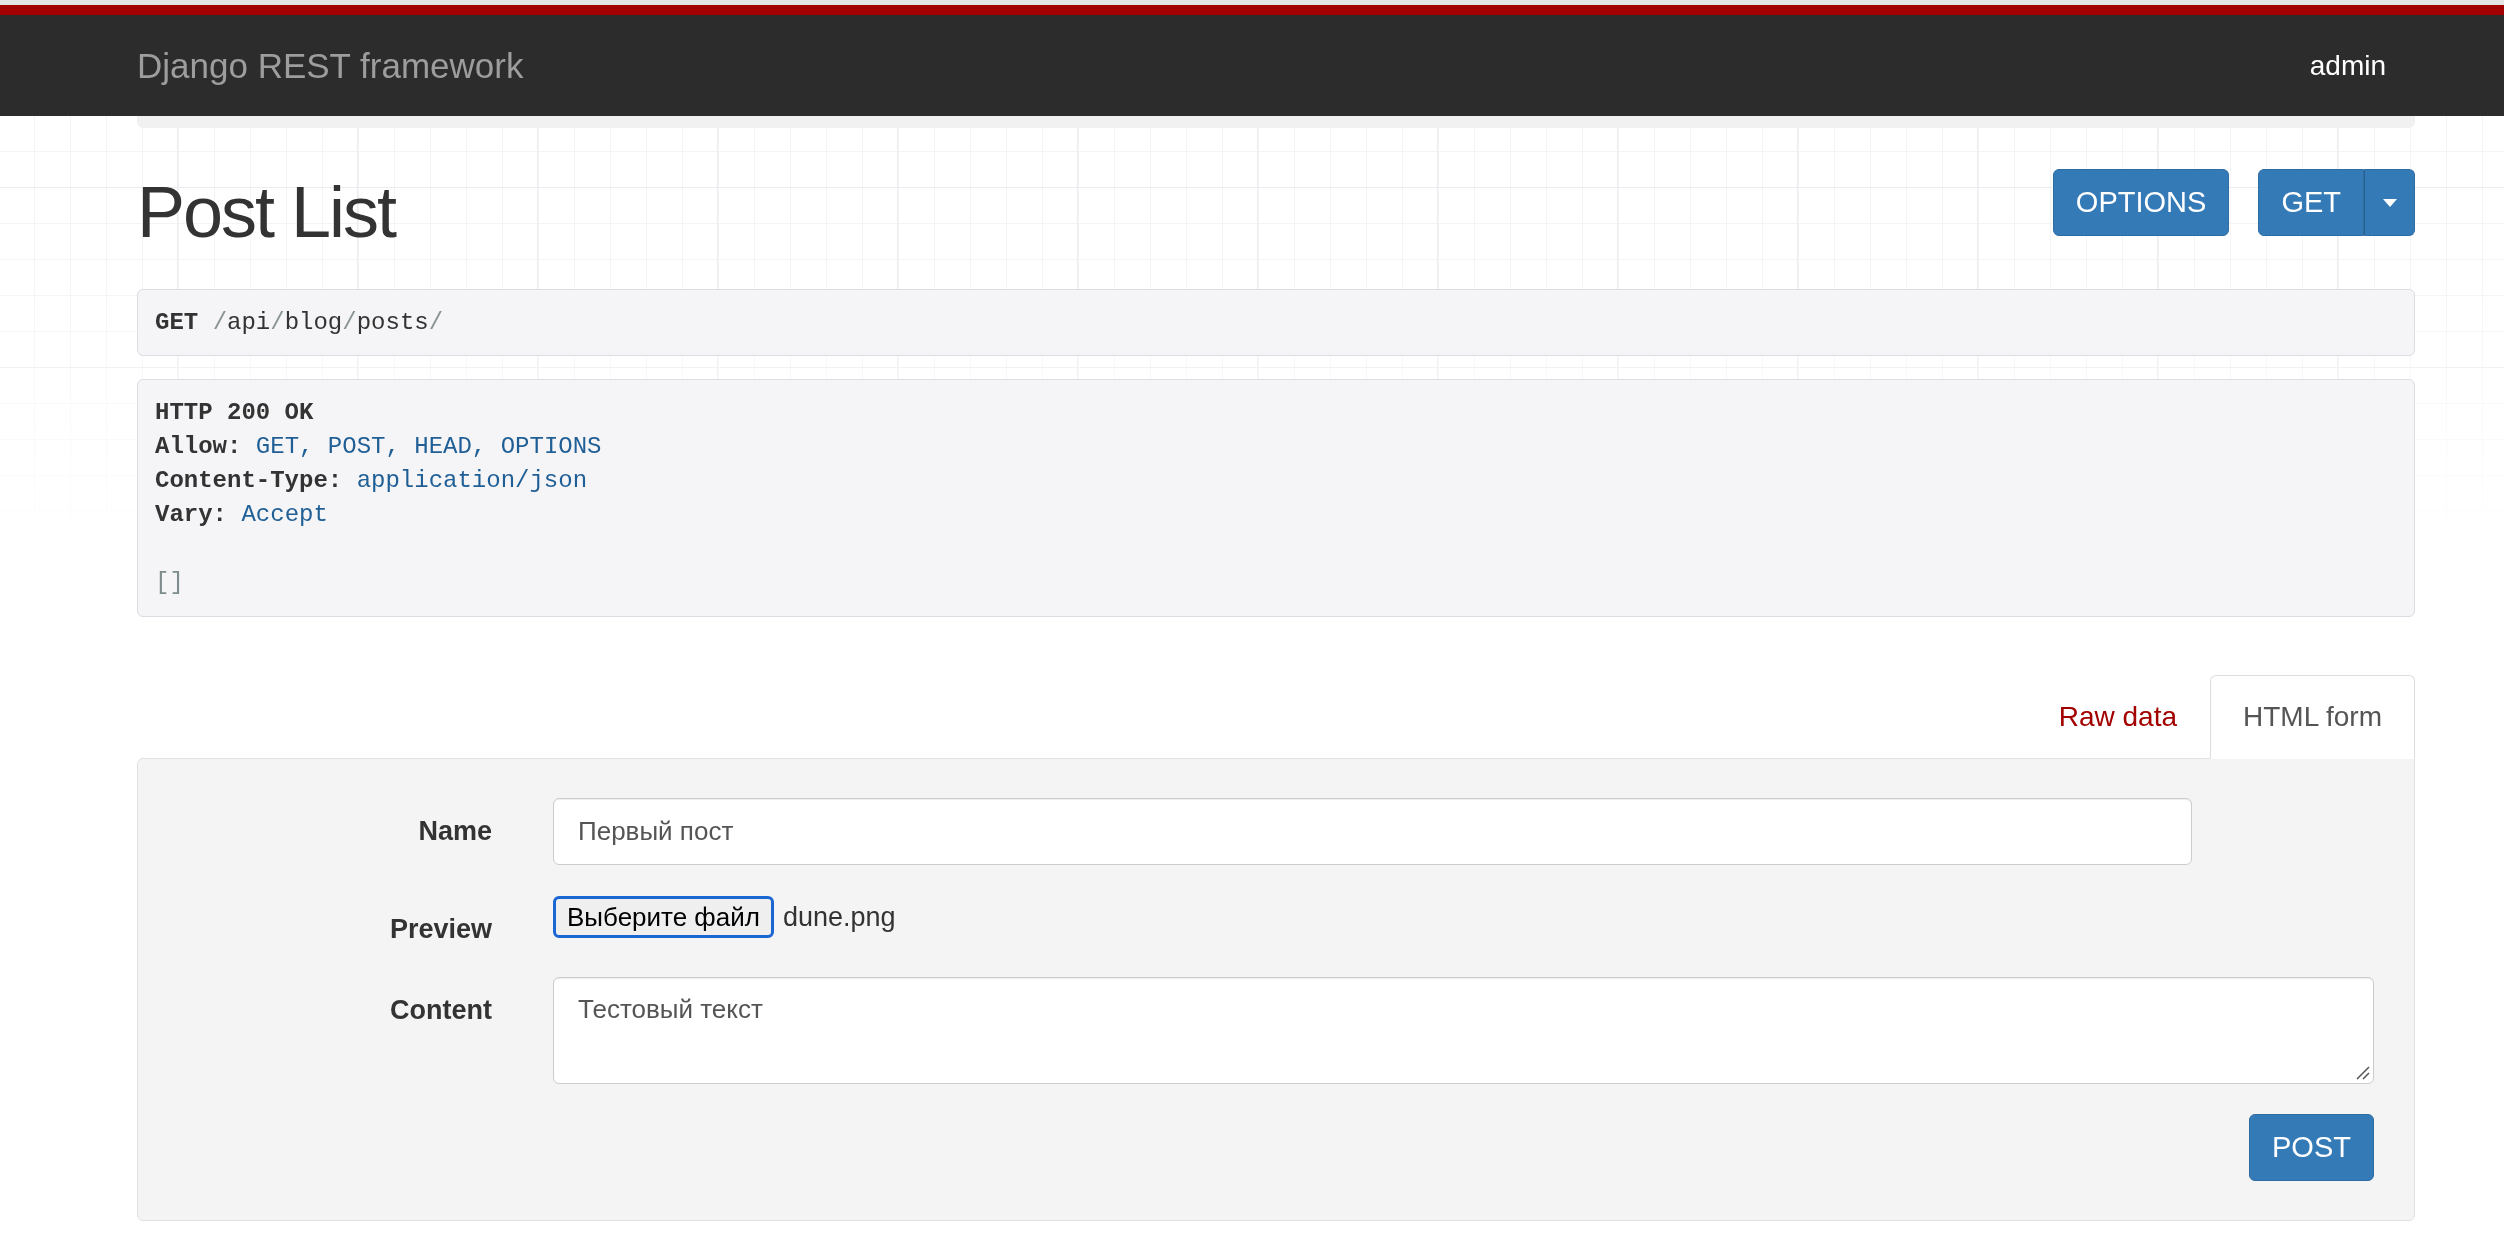 The image size is (2504, 1260). Describe the element at coordinates (2347, 65) in the screenshot. I see `user-menu-link: admin` at that location.